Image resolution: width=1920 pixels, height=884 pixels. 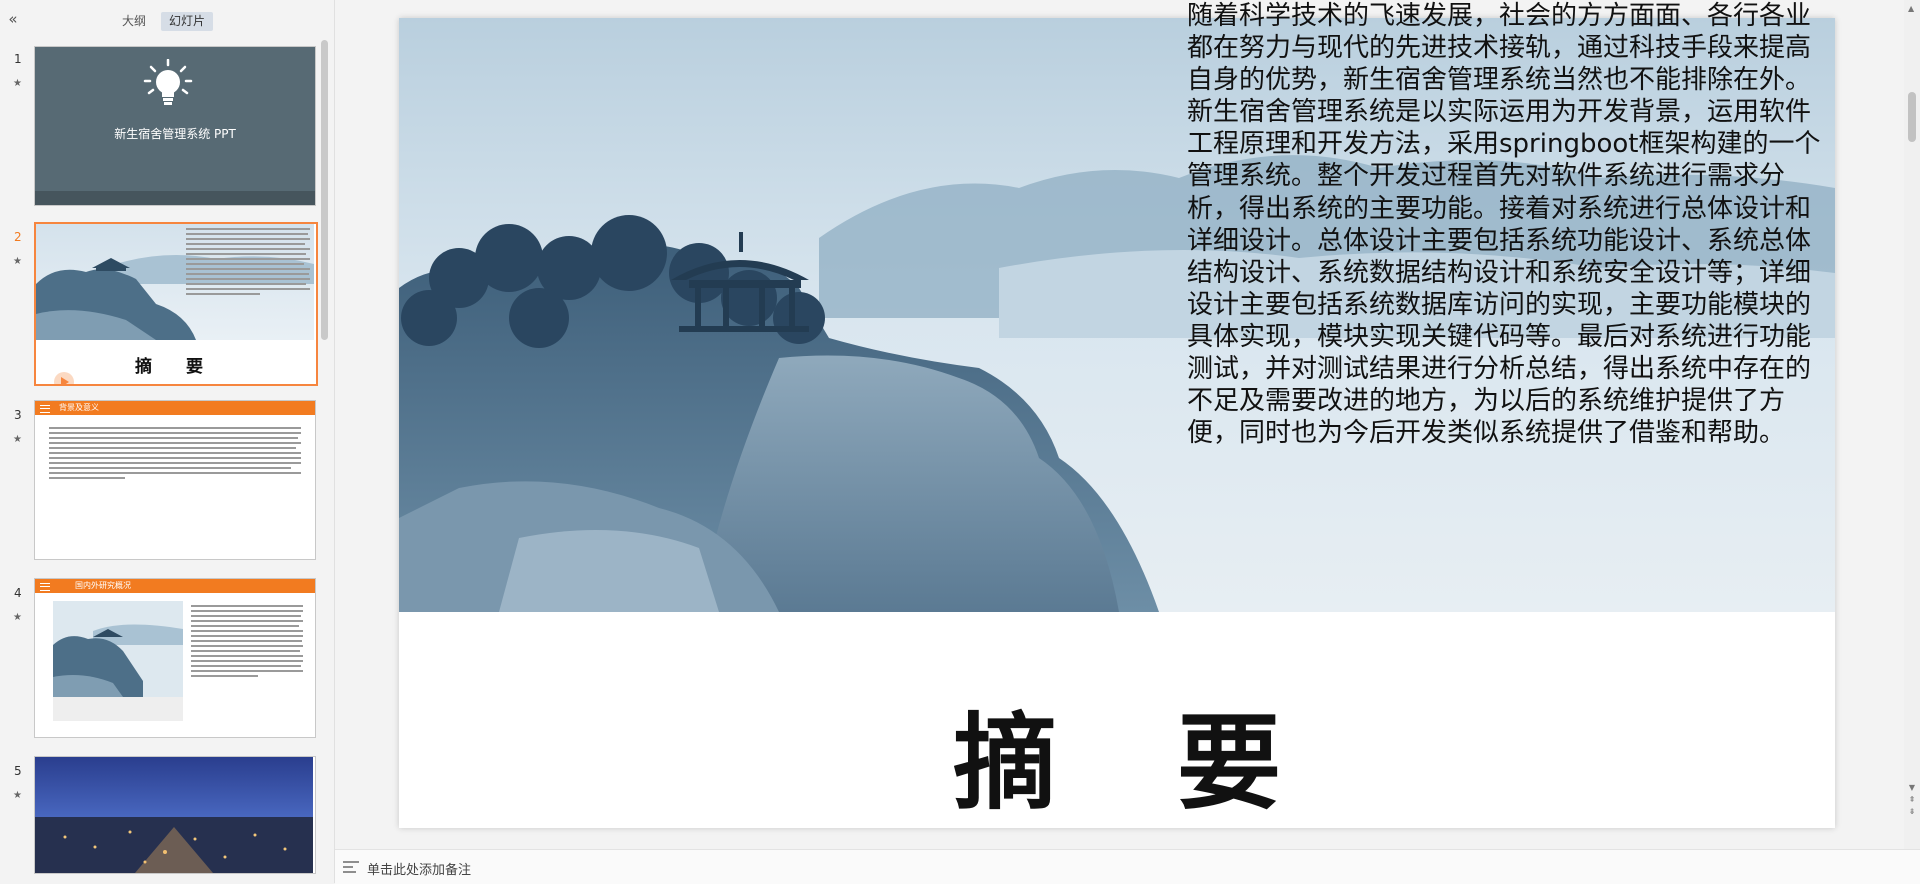 I want to click on slide-number: 3, so click(x=18, y=415).